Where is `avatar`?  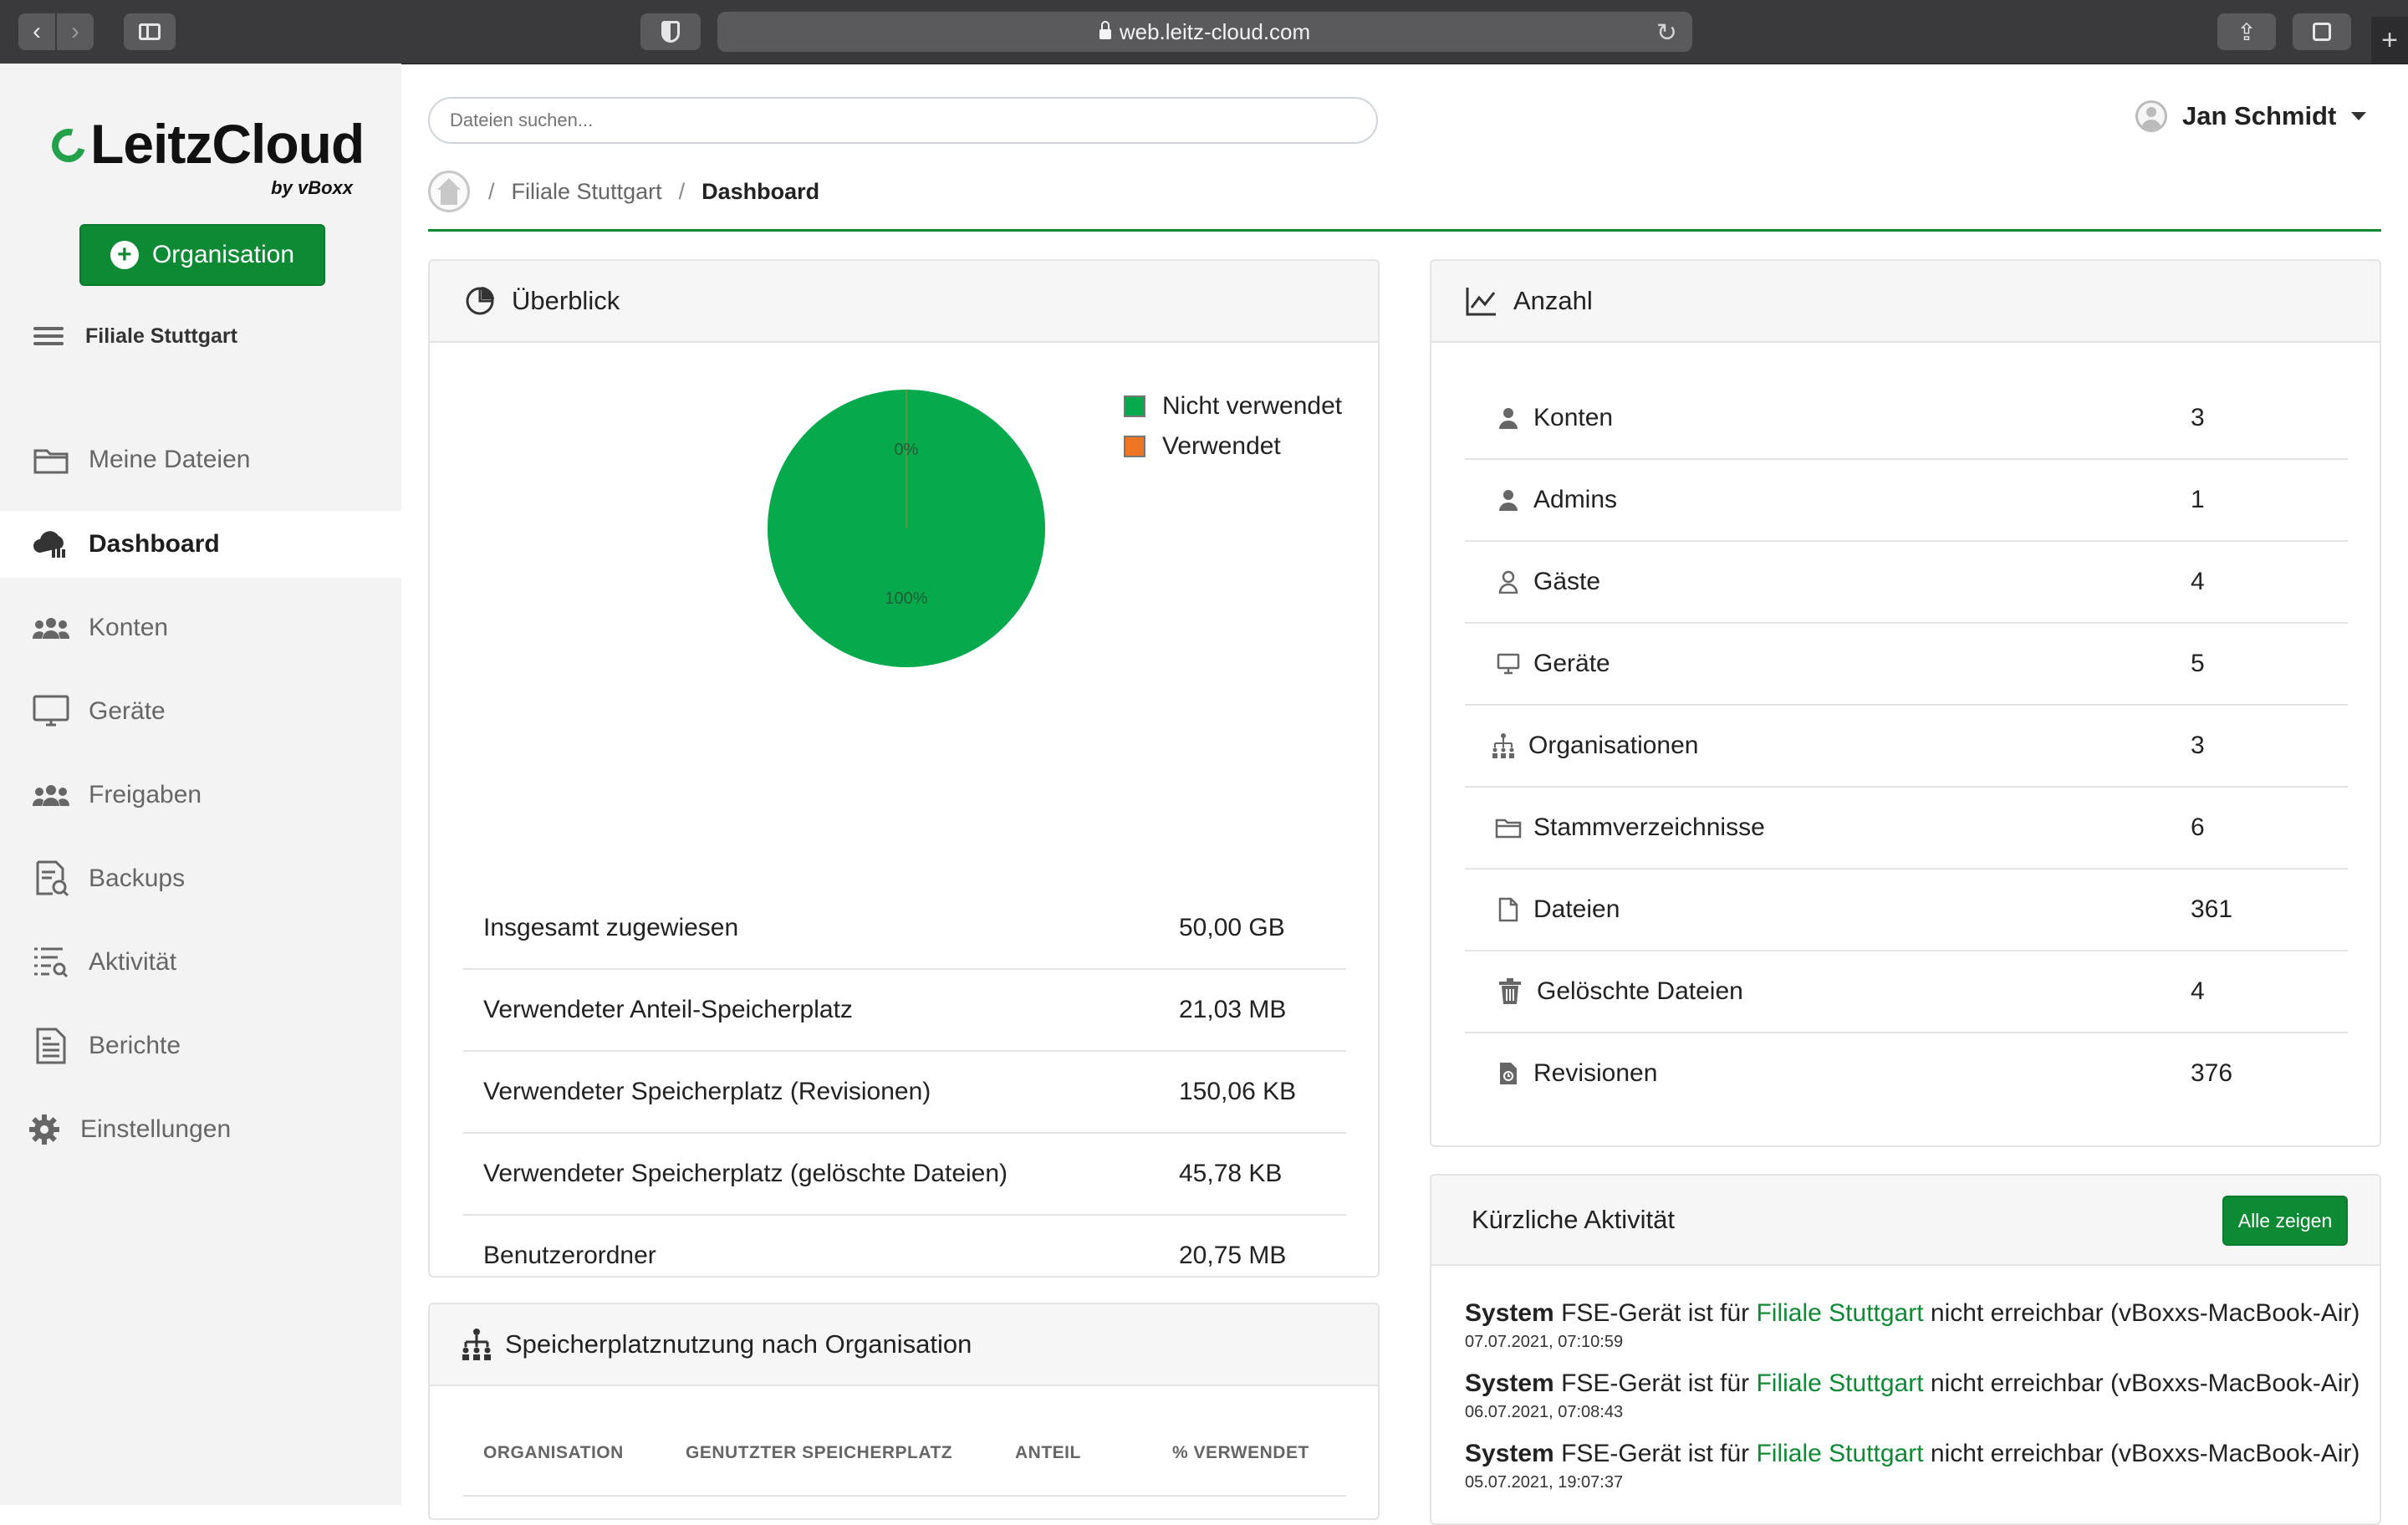
avatar is located at coordinates (2151, 116).